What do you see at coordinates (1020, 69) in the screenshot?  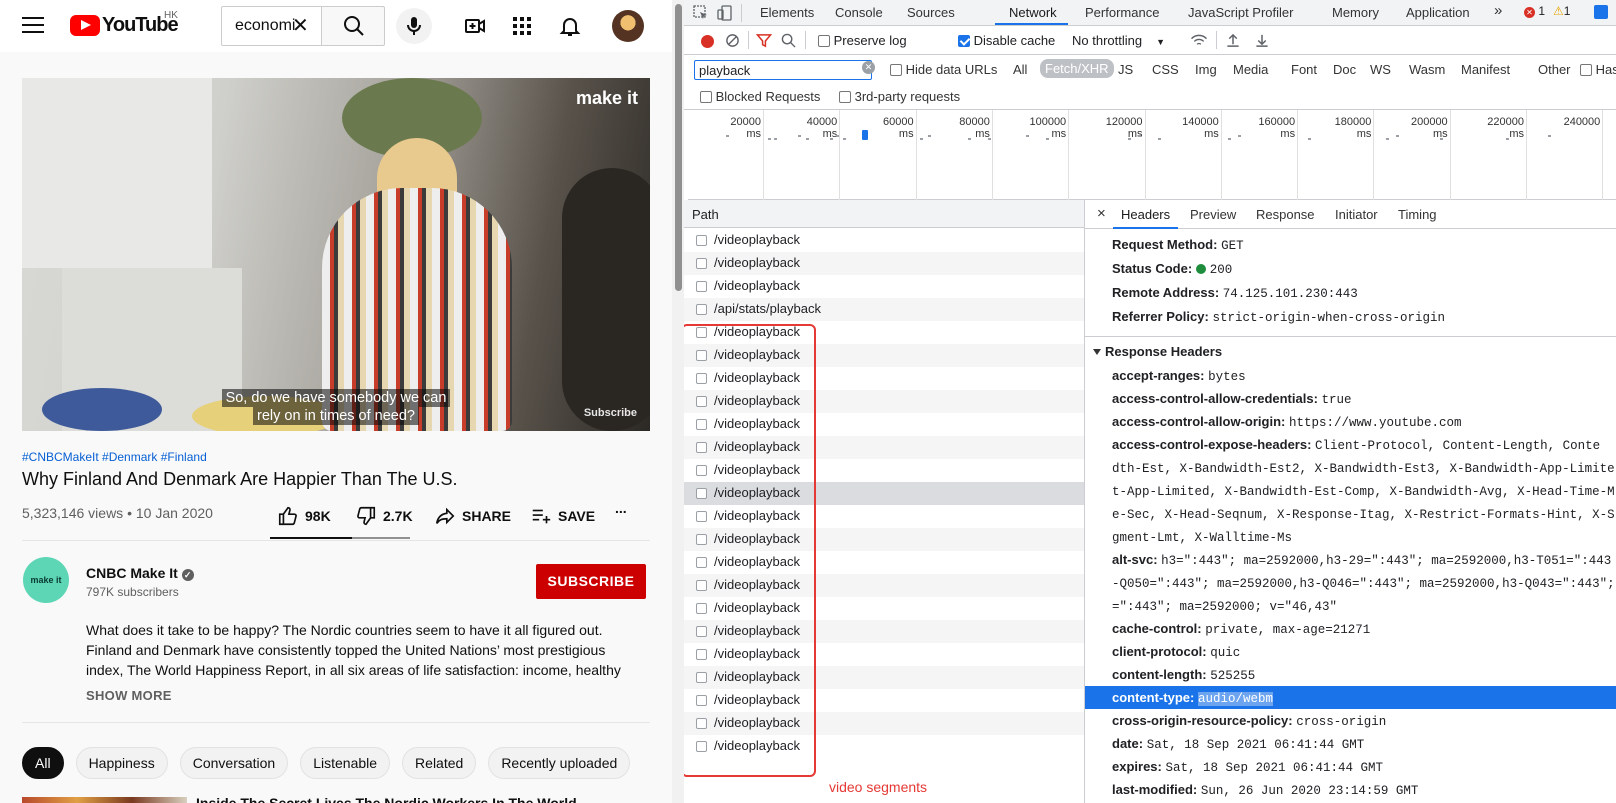 I see `filter-all: All` at bounding box center [1020, 69].